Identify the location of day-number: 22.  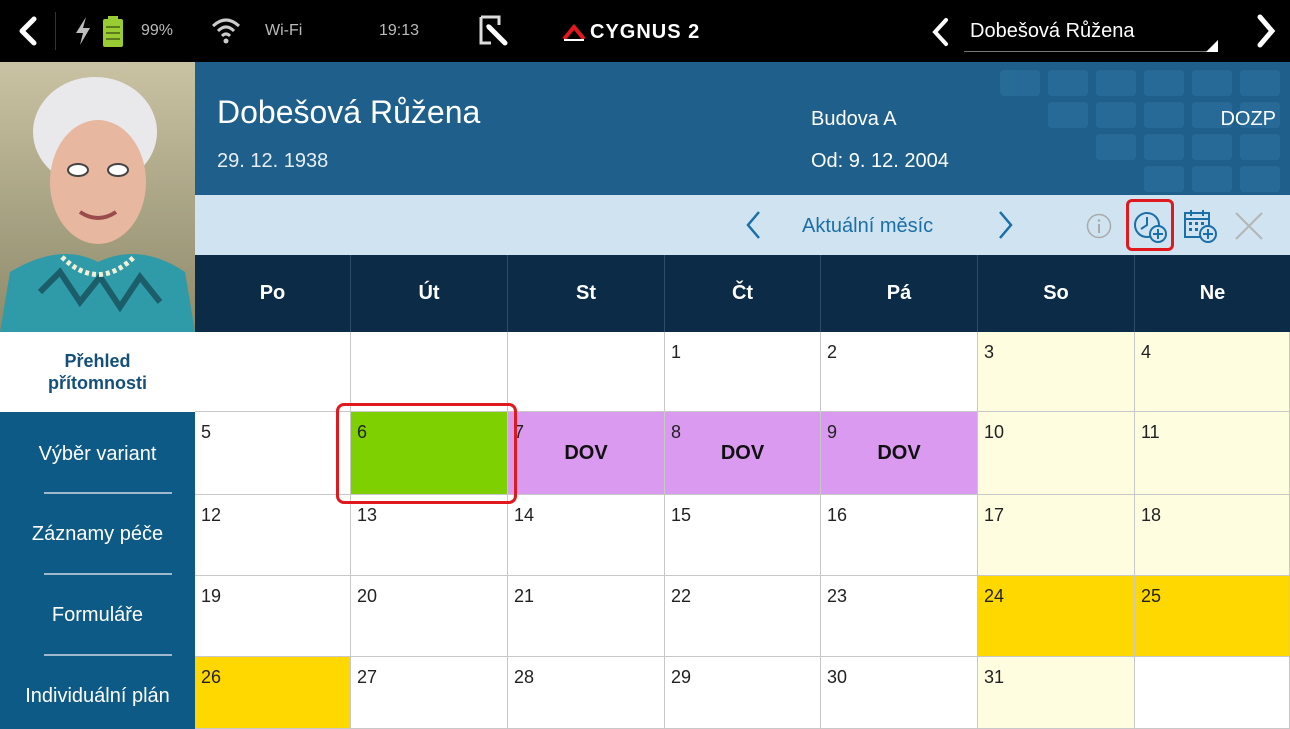
(681, 596).